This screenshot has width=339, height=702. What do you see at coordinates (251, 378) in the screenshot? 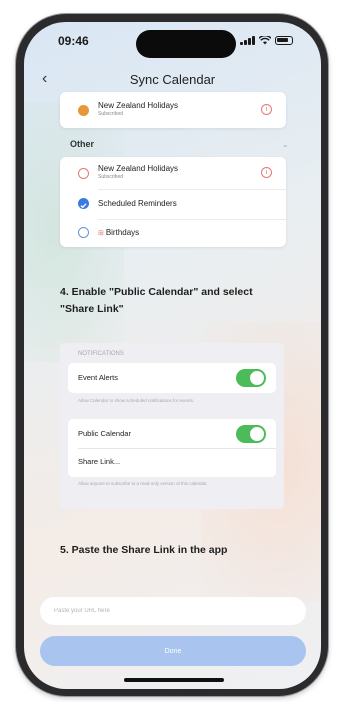
I see `event-alerts-toggle` at bounding box center [251, 378].